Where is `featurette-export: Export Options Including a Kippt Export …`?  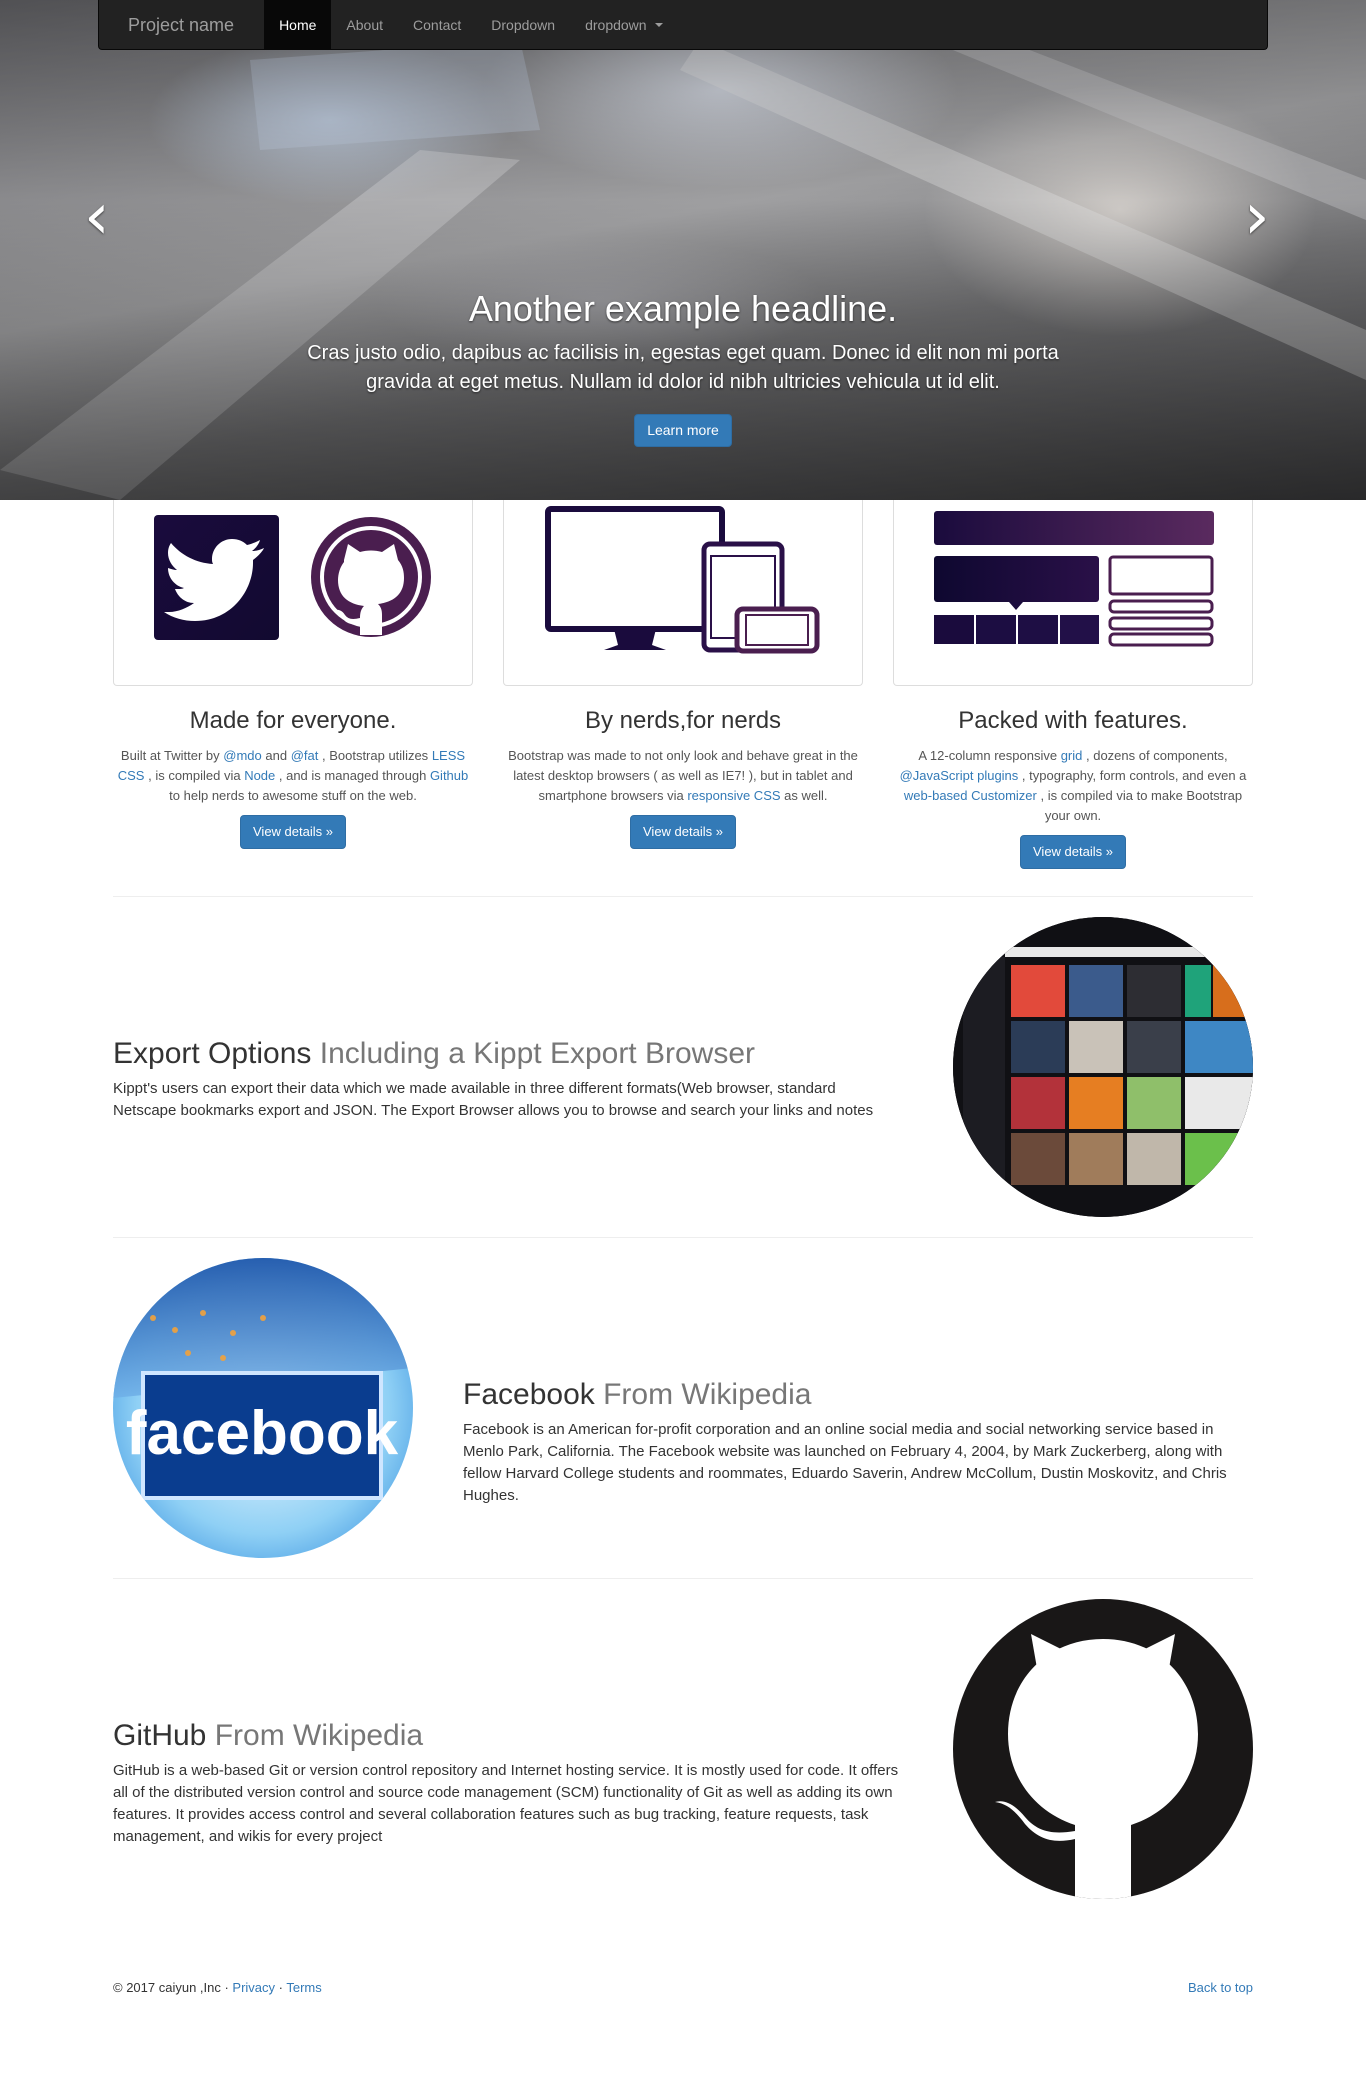
featurette-export: Export Options Including a Kippt Export … is located at coordinates (503, 1079).